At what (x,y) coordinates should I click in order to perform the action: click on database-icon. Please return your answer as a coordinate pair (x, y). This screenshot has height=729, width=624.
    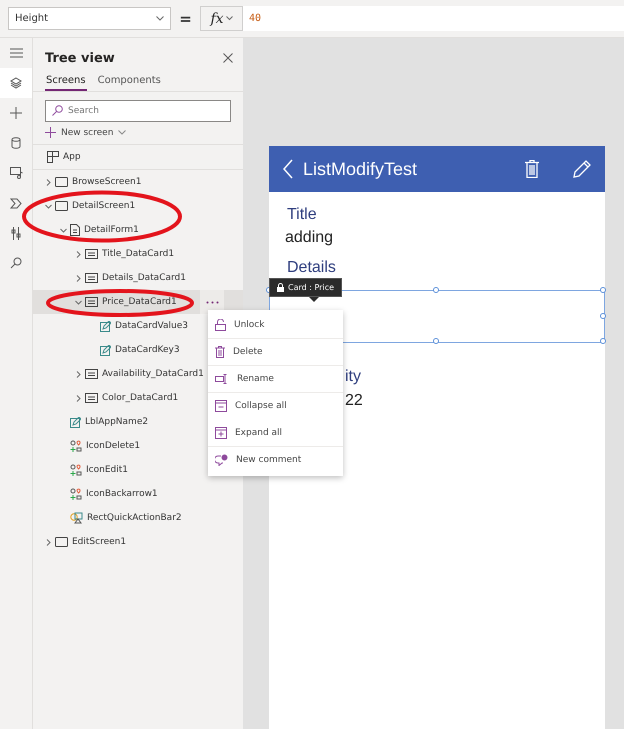
    Looking at the image, I should click on (16, 143).